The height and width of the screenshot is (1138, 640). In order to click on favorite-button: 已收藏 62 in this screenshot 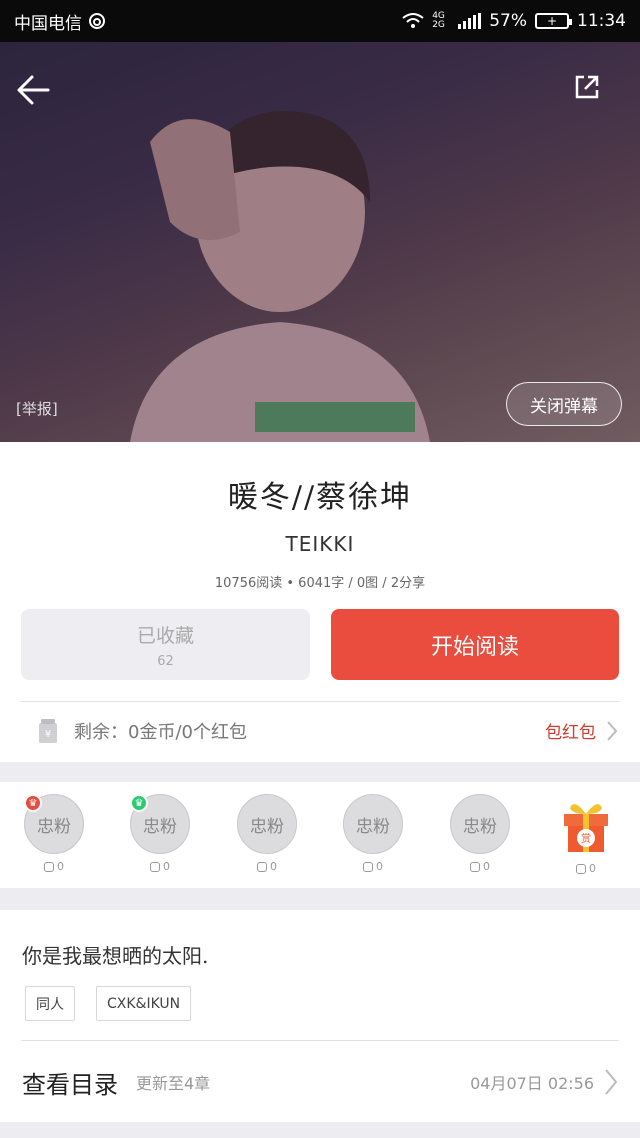, I will do `click(165, 644)`.